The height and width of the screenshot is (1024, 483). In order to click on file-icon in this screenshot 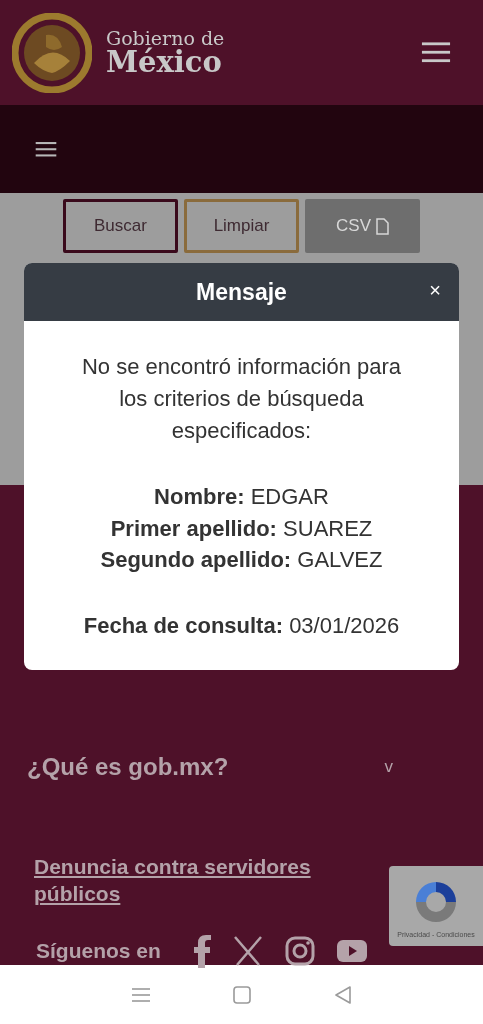, I will do `click(382, 226)`.